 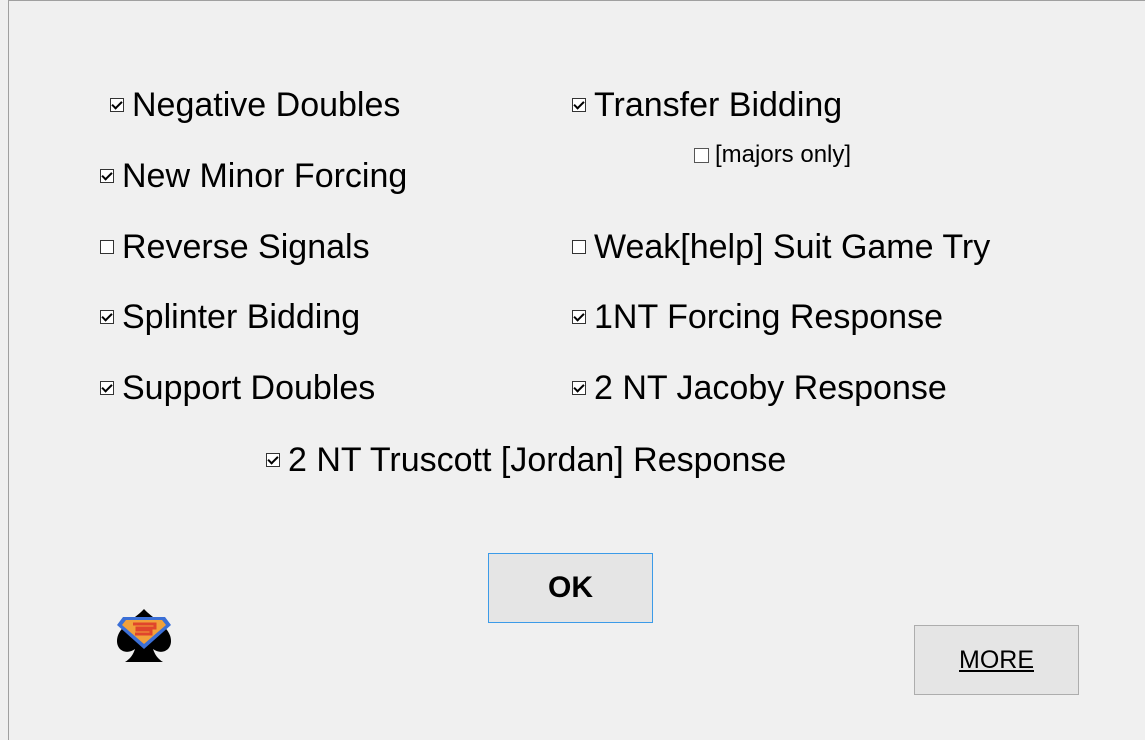 I want to click on option-majors-only: [majors only], so click(x=772, y=155).